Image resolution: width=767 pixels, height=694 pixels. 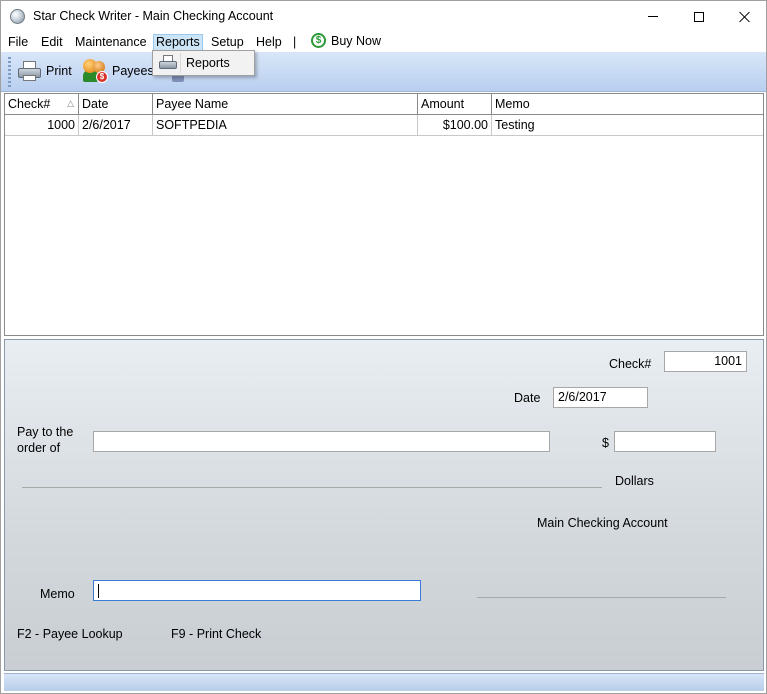 I want to click on menu-file: File, so click(x=18, y=42).